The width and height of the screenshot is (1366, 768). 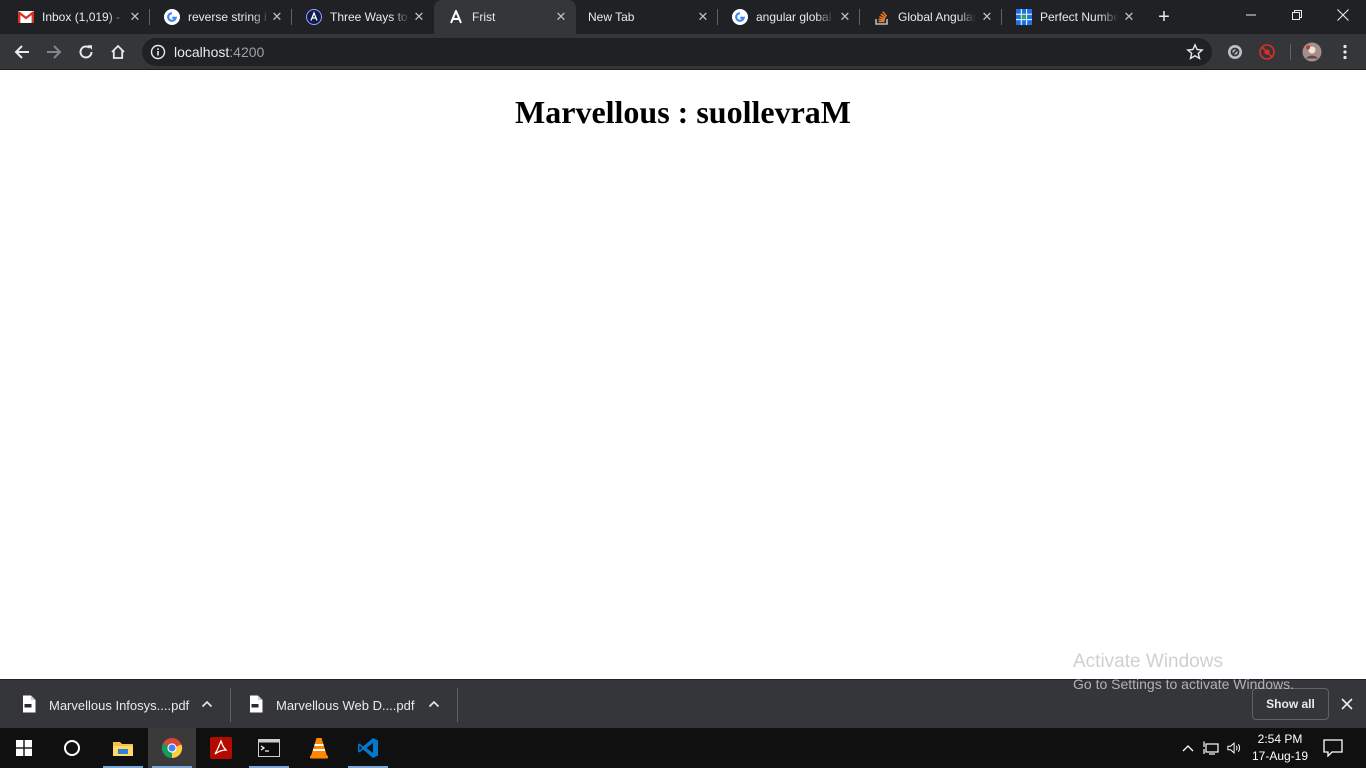 I want to click on minimize-button, so click(x=1251, y=15).